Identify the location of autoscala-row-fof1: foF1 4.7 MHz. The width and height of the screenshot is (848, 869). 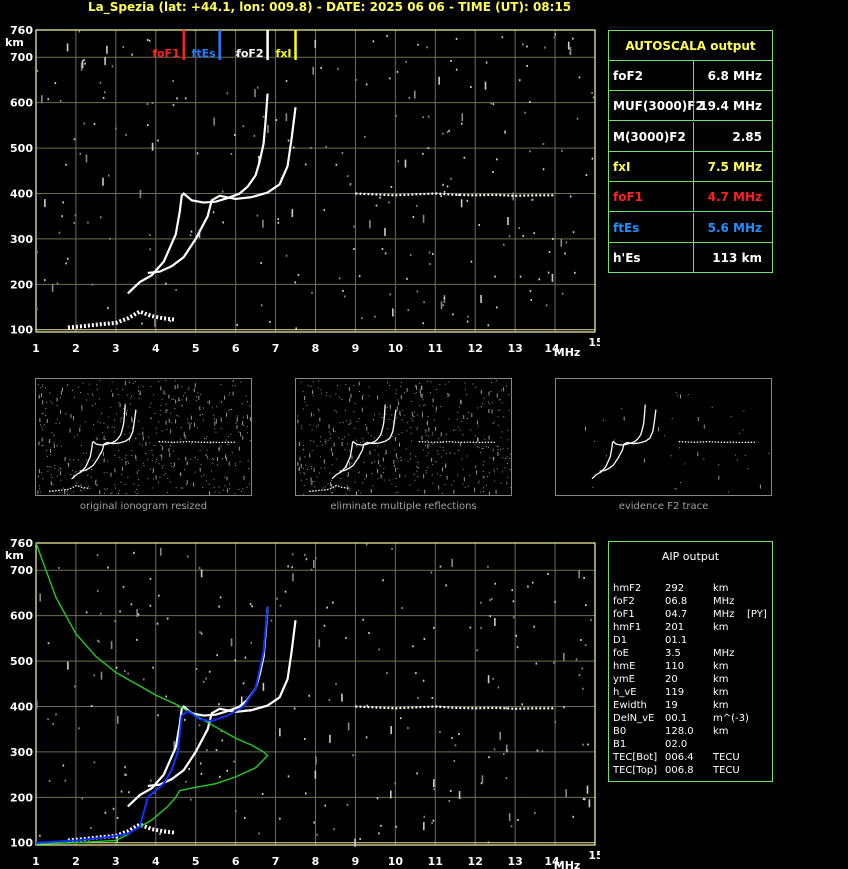
(690, 197).